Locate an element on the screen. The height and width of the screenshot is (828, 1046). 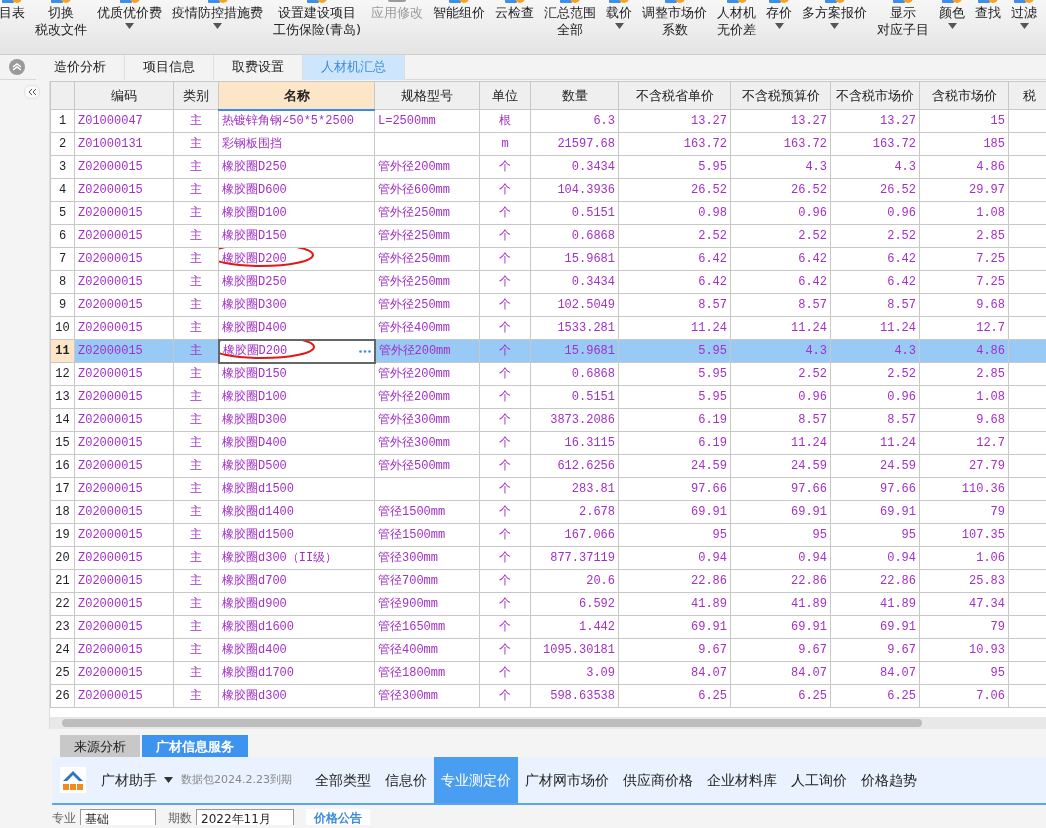
column-header: 编码 is located at coordinates (124, 95).